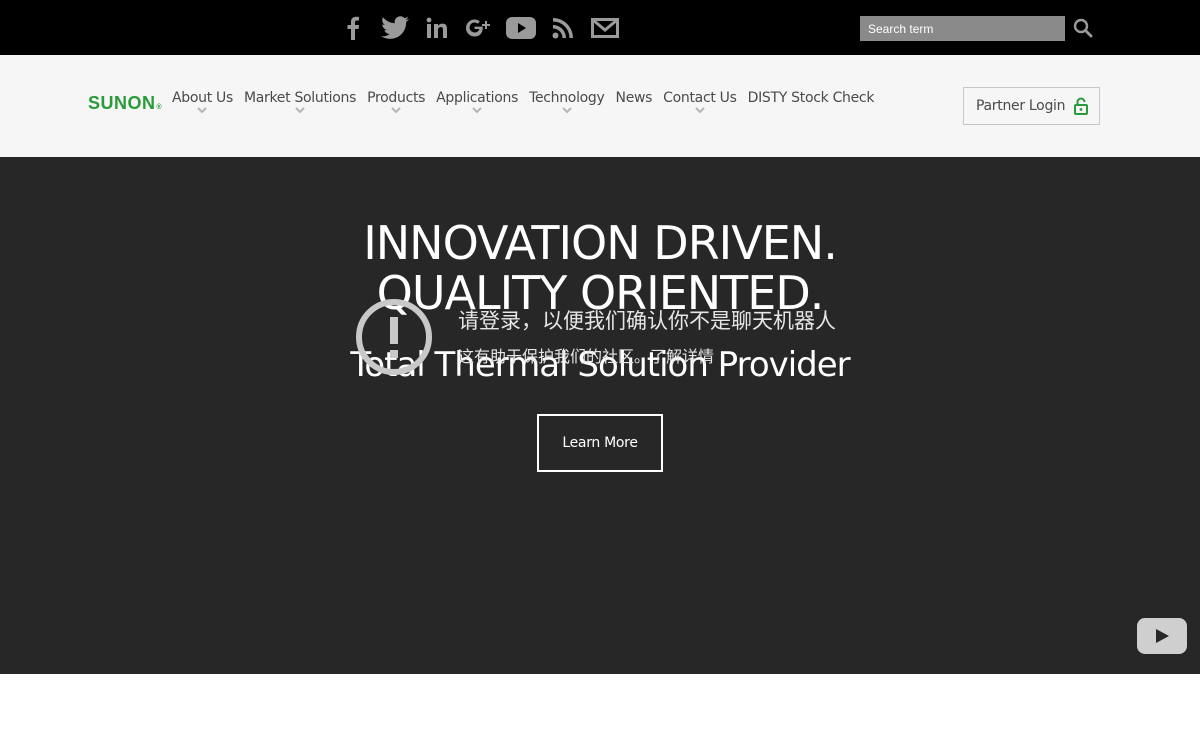 The image size is (1200, 740). I want to click on nav-item-disty-stock-check: DISTY Stock Check, so click(811, 104).